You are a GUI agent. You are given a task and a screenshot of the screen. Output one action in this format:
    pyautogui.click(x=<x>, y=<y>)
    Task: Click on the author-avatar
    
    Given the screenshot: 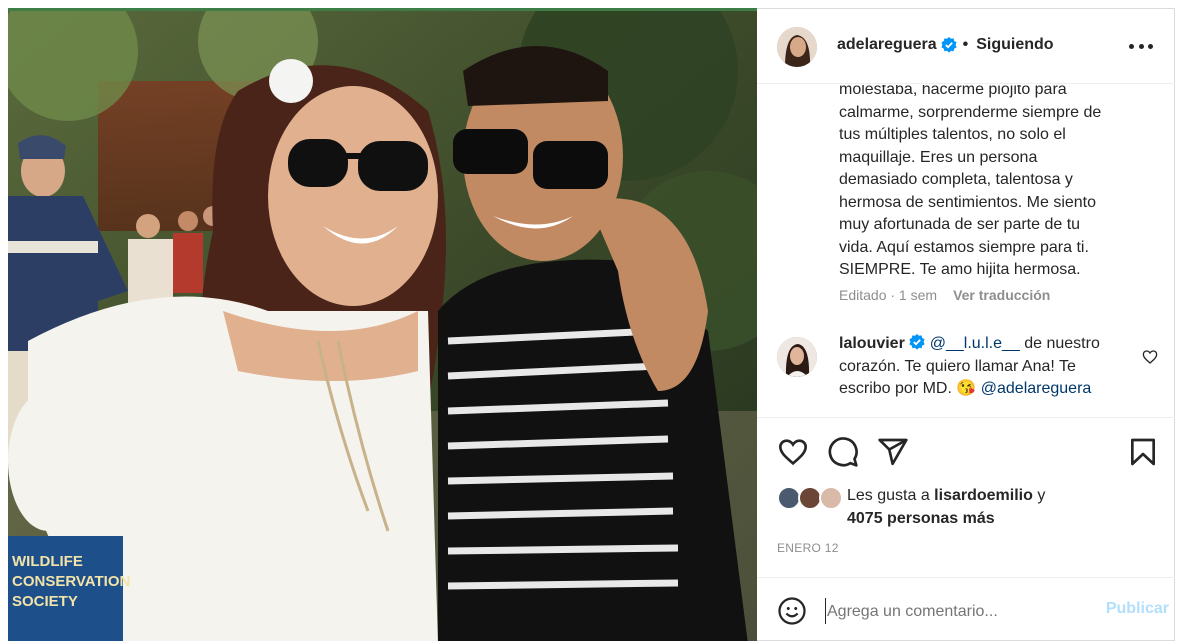 What is the action you would take?
    pyautogui.click(x=797, y=47)
    